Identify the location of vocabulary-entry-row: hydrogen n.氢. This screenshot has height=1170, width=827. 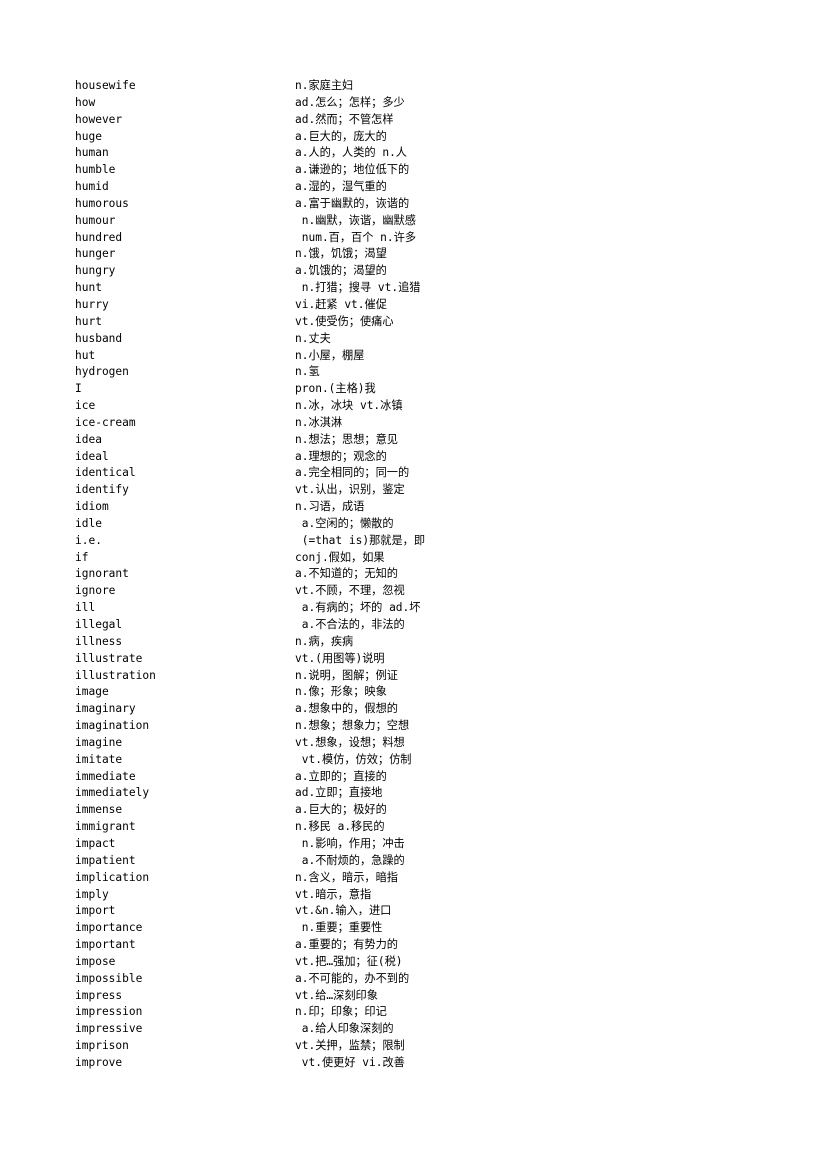
(275, 370).